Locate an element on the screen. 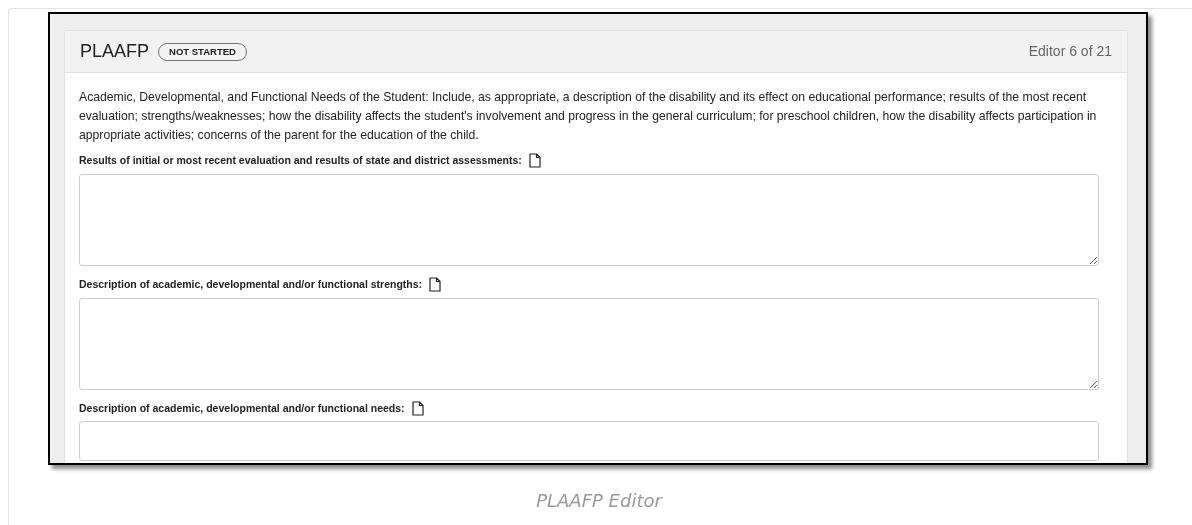 The height and width of the screenshot is (525, 1192). editor-title: PLAAFP is located at coordinates (115, 51).